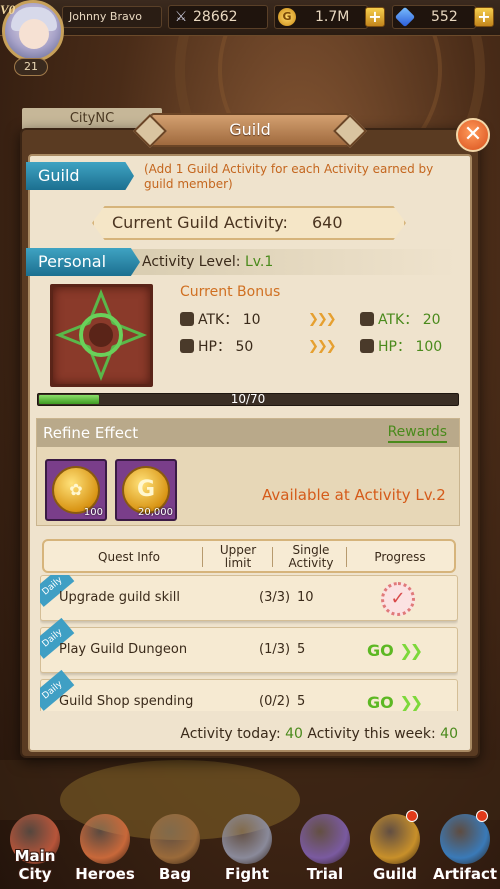 This screenshot has height=889, width=500. What do you see at coordinates (119, 597) in the screenshot?
I see `quest-name: Upgrade guild skill` at bounding box center [119, 597].